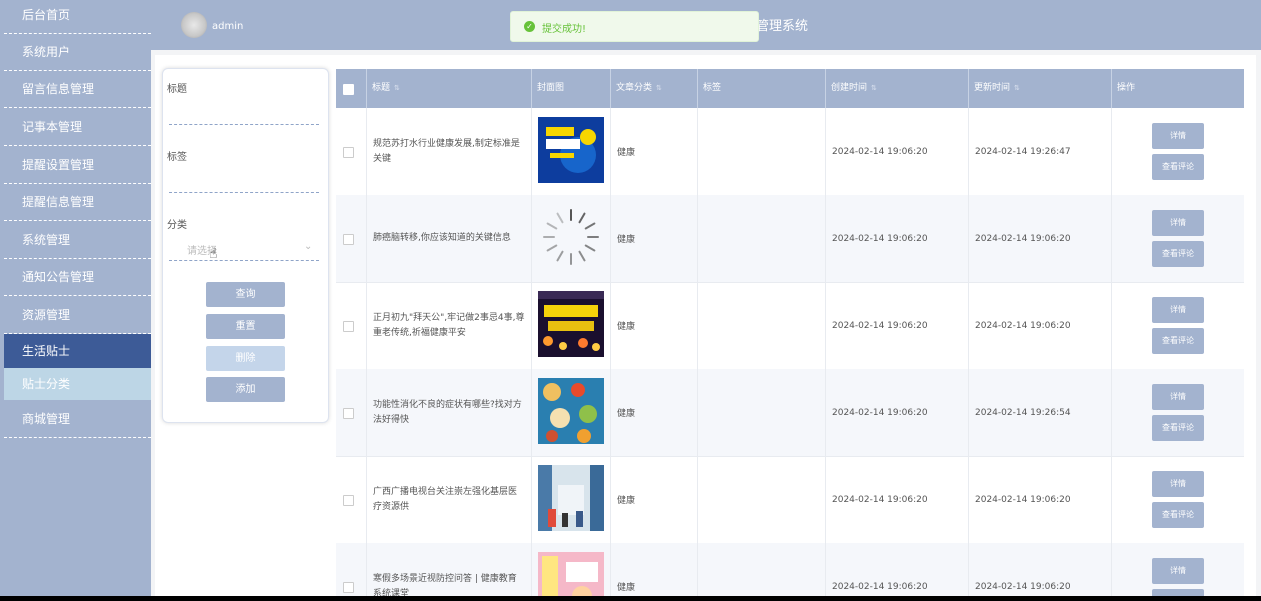 Image resolution: width=1261 pixels, height=601 pixels. I want to click on toast-message: 提交成功!, so click(564, 29).